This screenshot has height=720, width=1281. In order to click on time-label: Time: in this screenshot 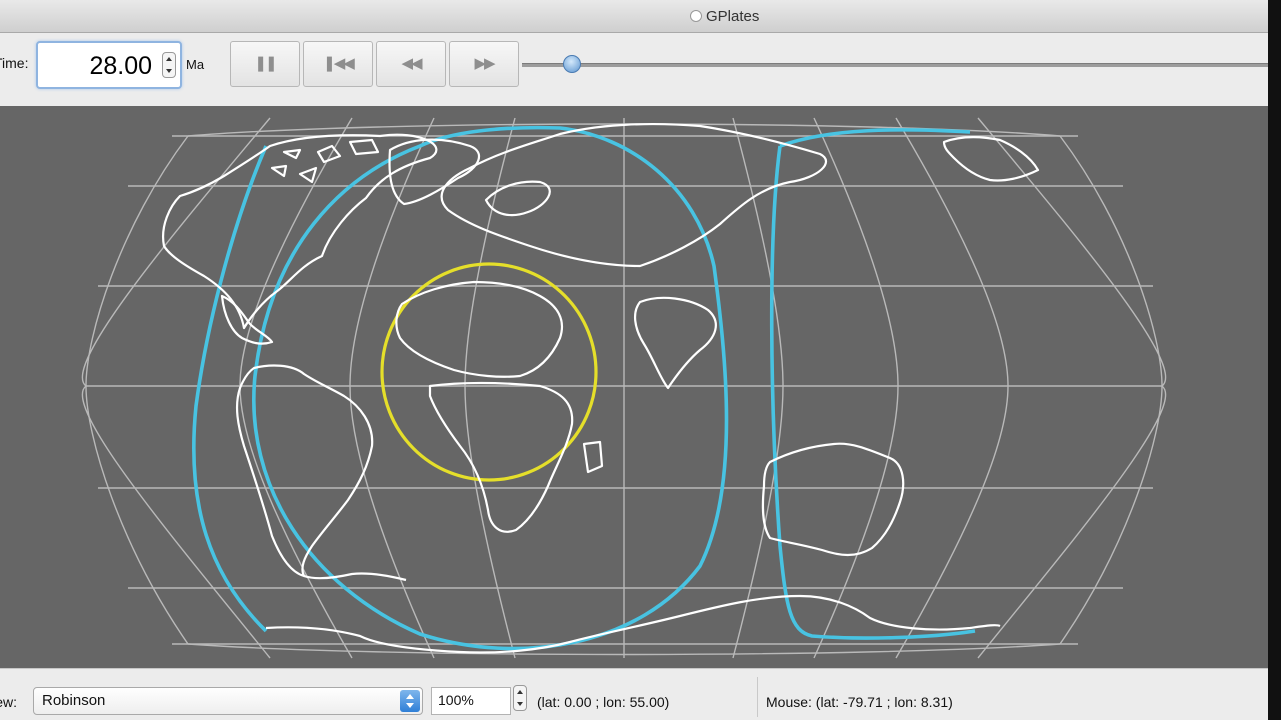, I will do `click(14, 63)`.